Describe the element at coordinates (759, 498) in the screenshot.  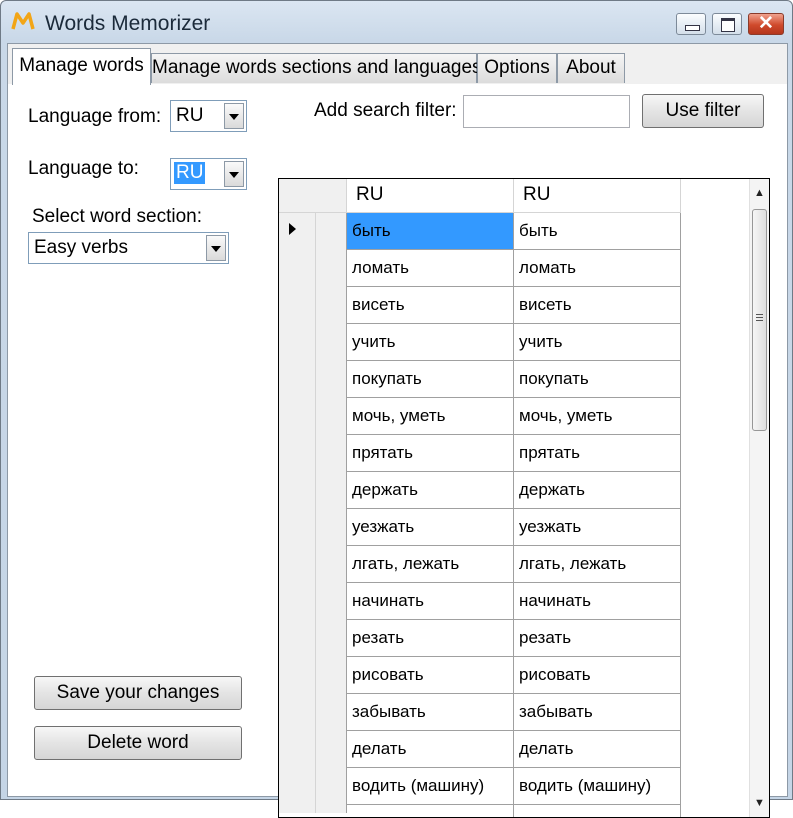
I see `vertical-scrollbar: ▲ ▼` at that location.